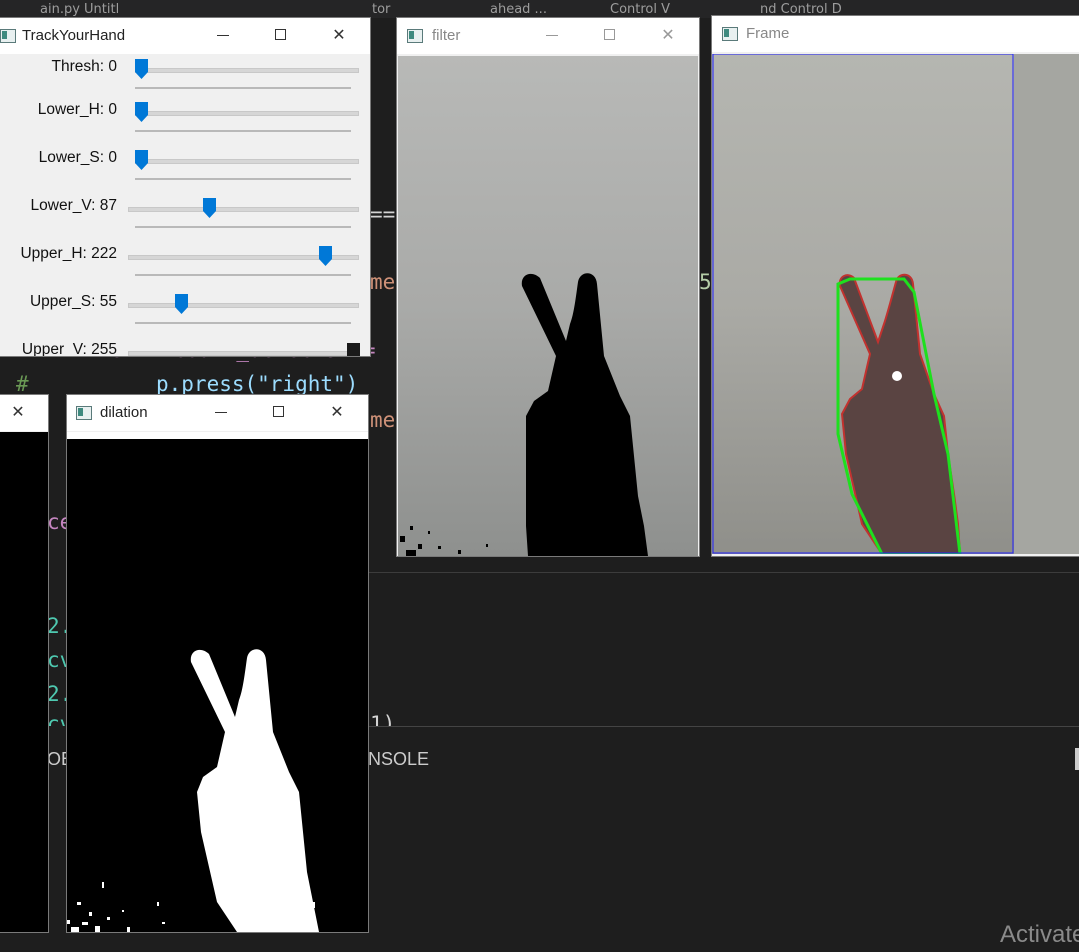  I want to click on trackbar-label: Lower_S: 0, so click(77, 157).